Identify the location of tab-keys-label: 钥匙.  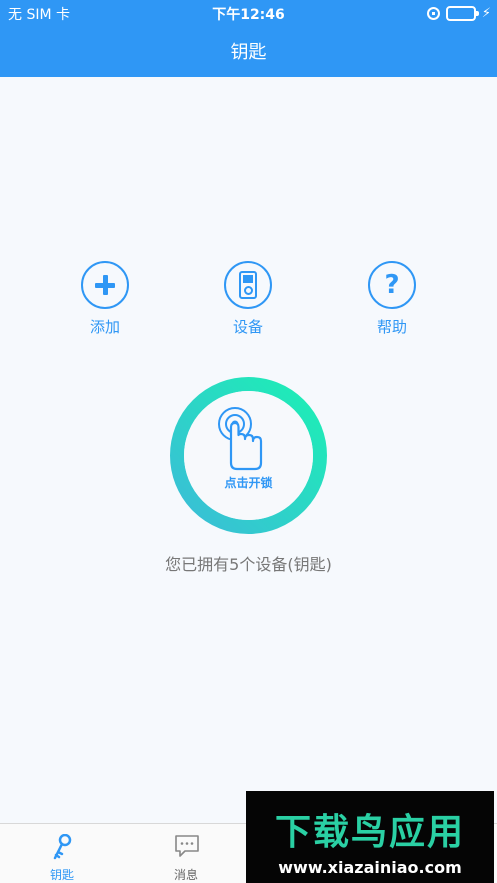
(61, 875).